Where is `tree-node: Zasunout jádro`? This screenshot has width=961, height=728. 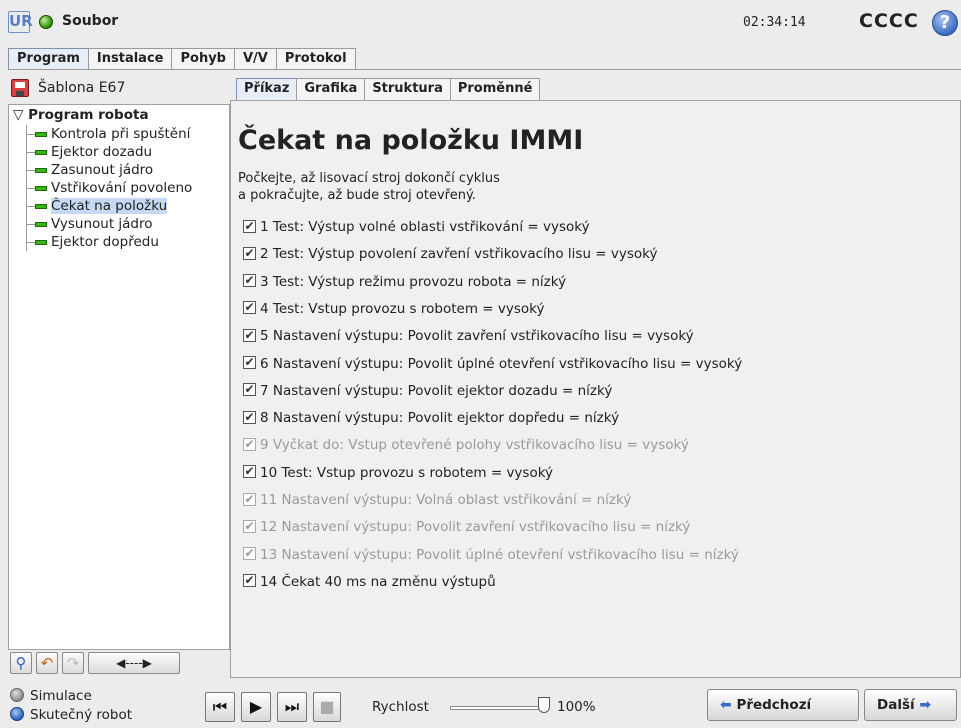
tree-node: Zasunout jádro is located at coordinates (87, 170).